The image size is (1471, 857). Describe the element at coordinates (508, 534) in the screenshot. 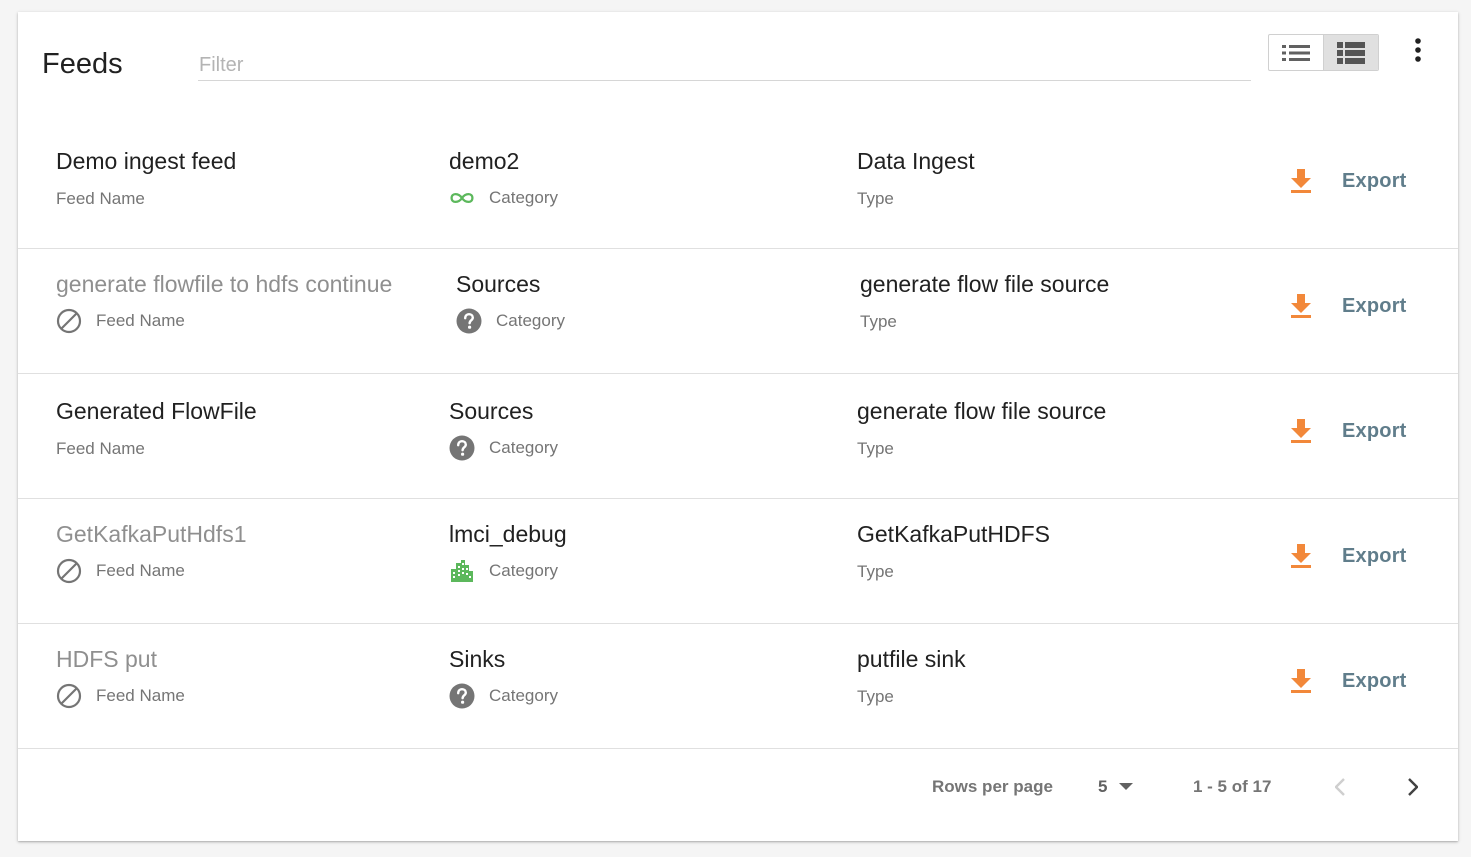

I see `category-name: lmci_debug` at that location.